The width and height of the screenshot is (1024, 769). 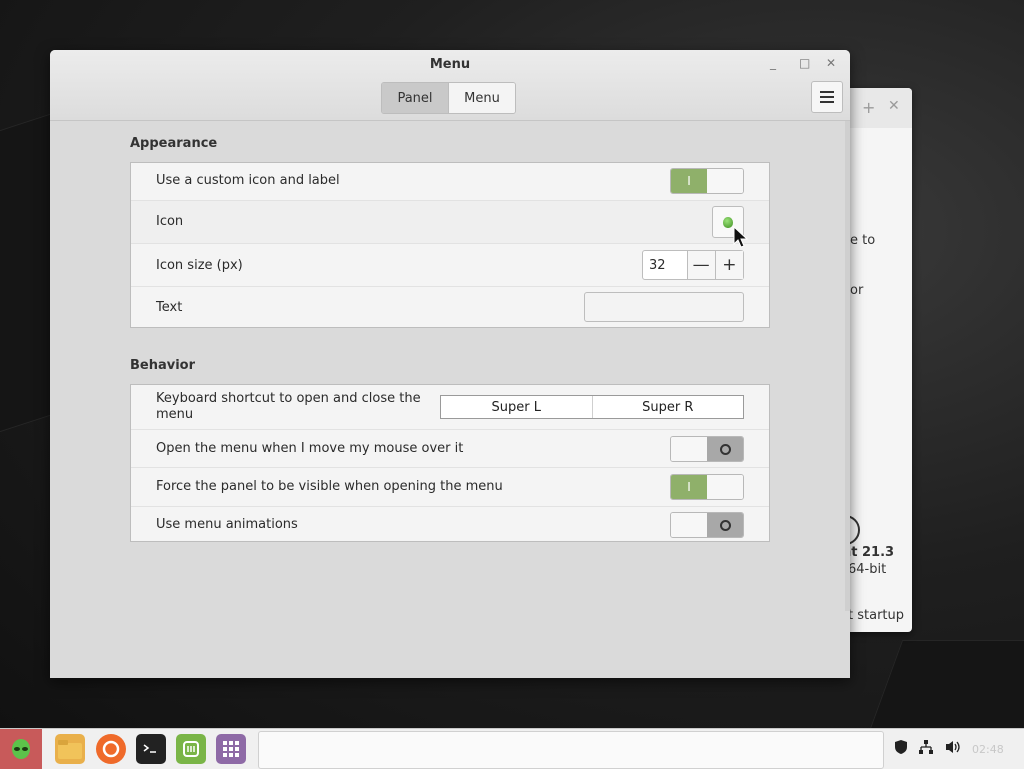 I want to click on increment-button: +, so click(x=728, y=265).